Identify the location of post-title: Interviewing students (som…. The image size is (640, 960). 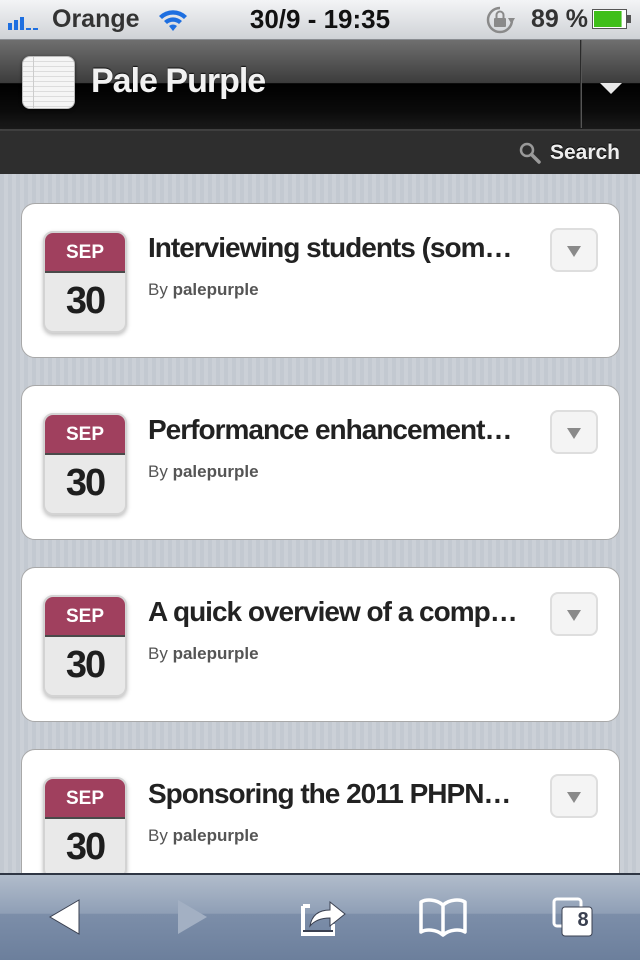
(338, 248).